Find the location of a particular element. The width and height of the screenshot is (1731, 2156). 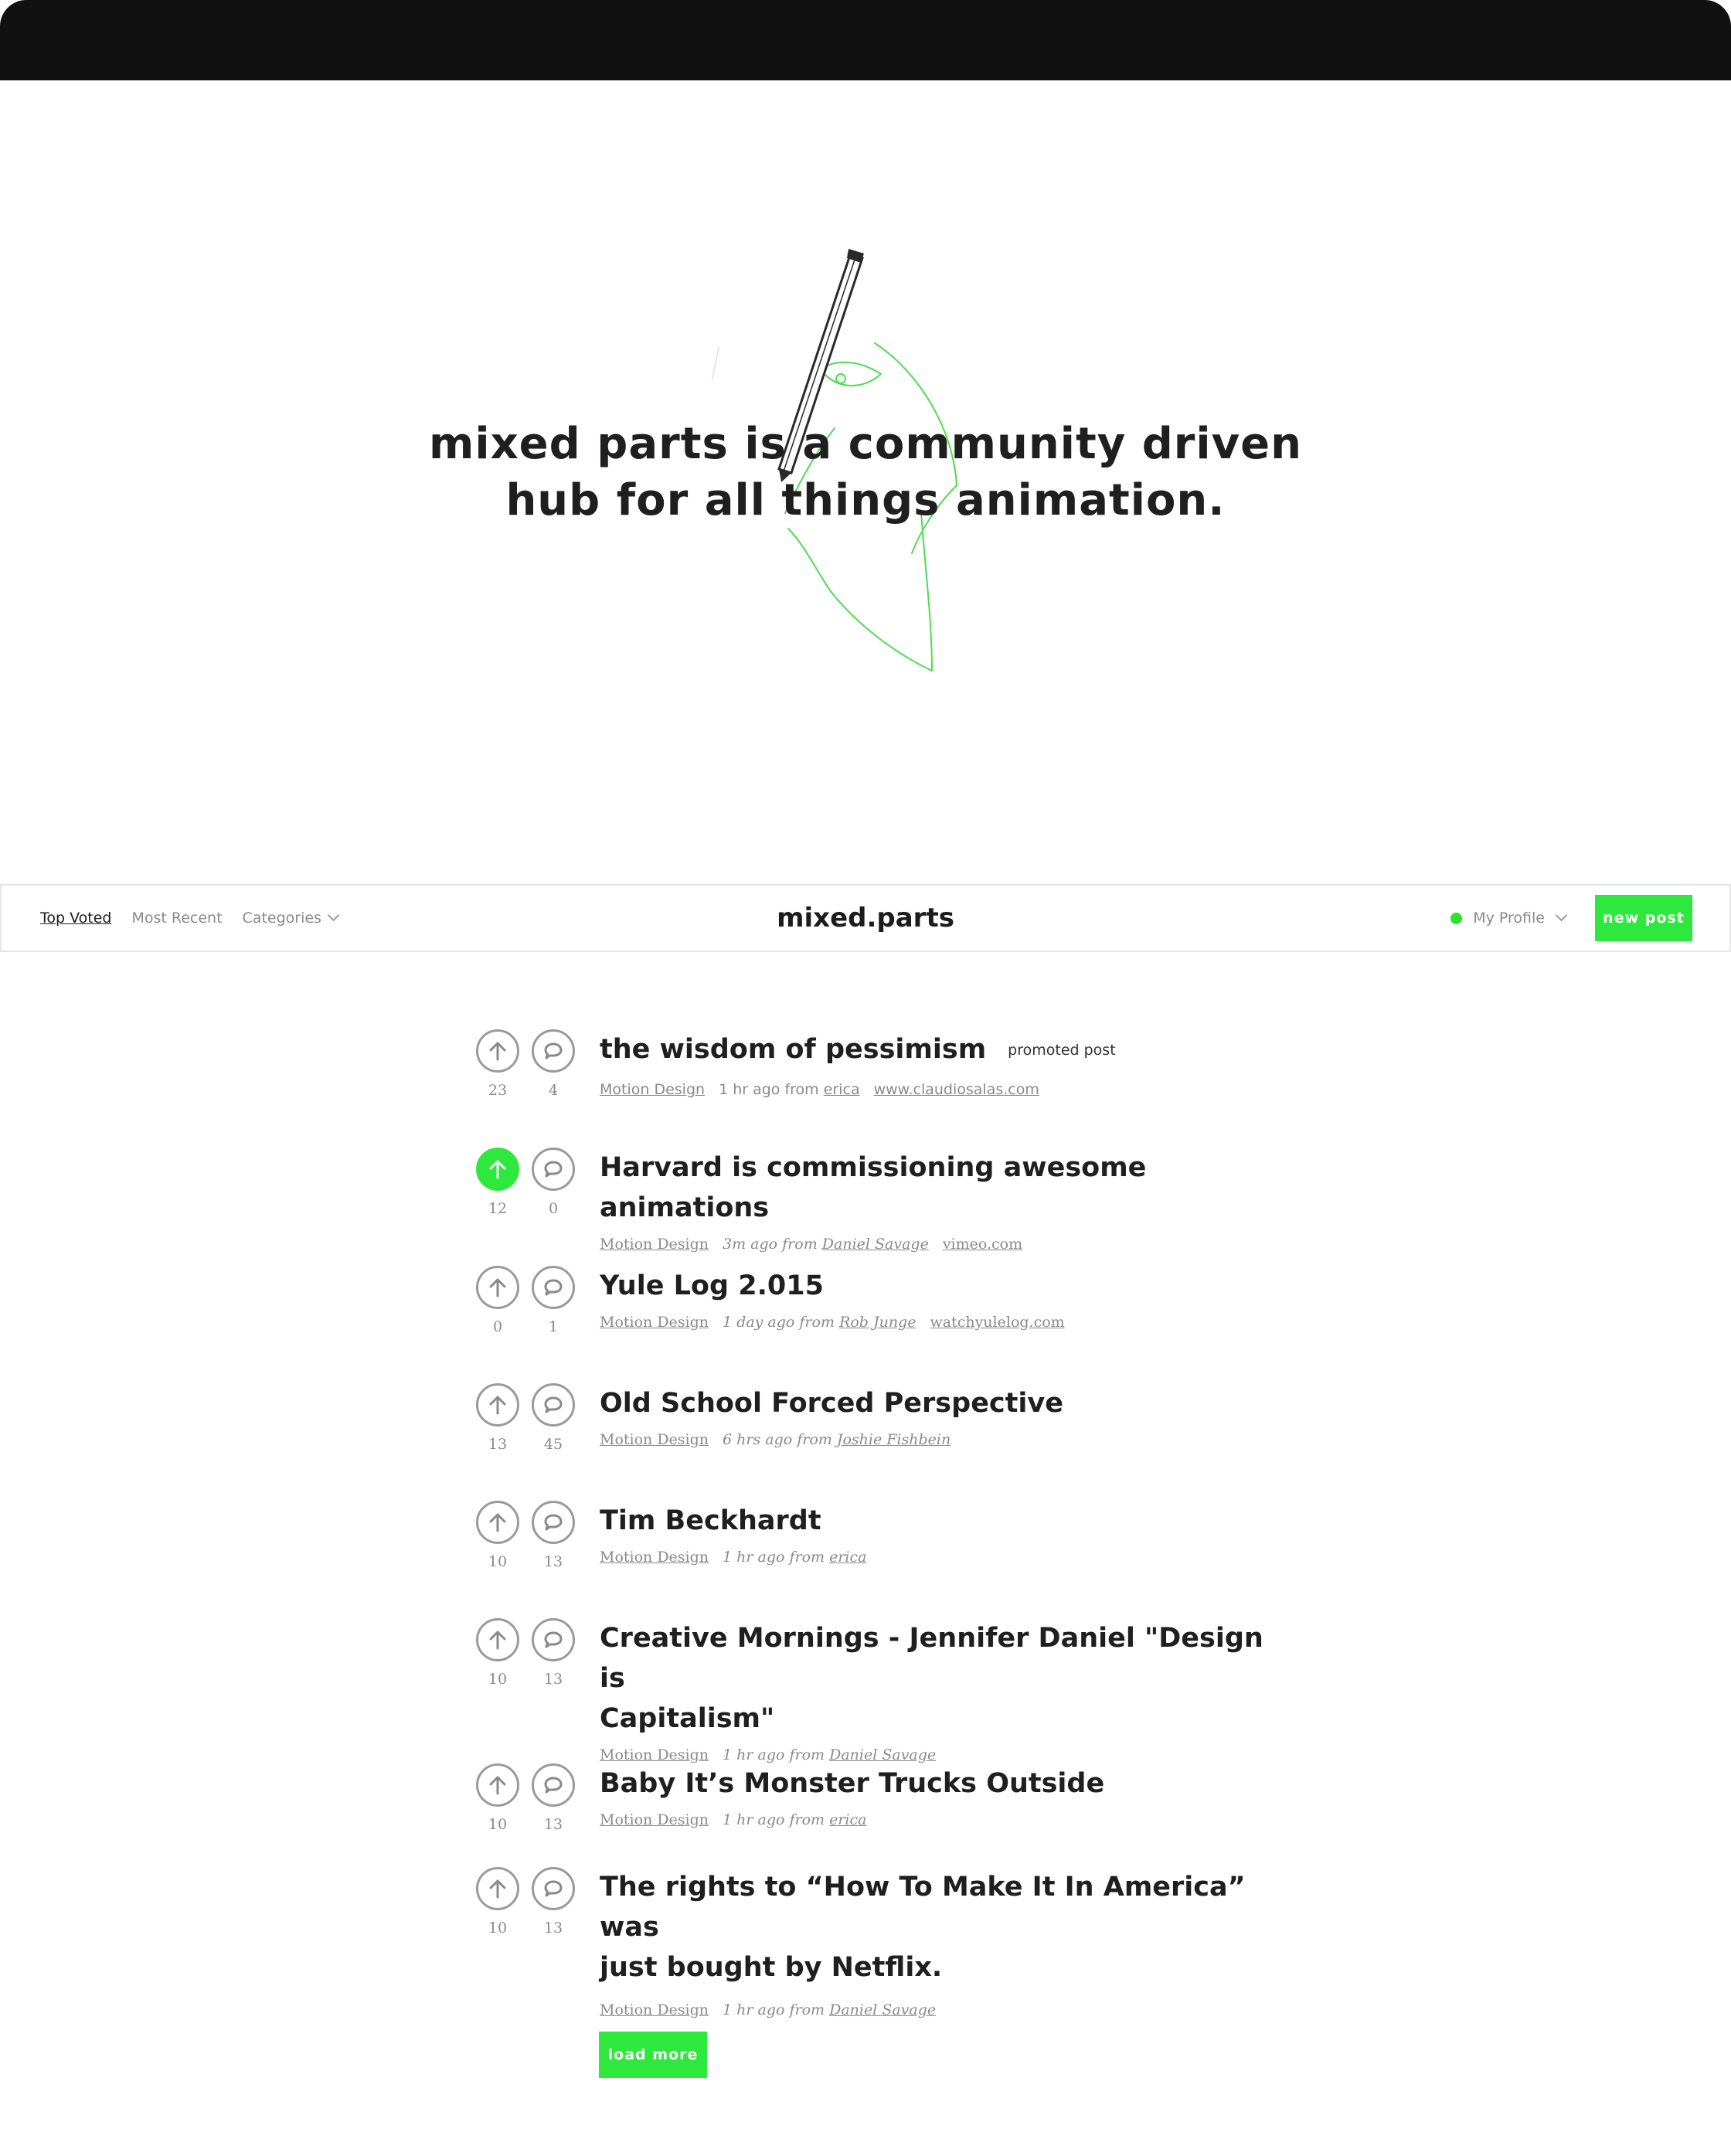

categories-label: Categories is located at coordinates (281, 919).